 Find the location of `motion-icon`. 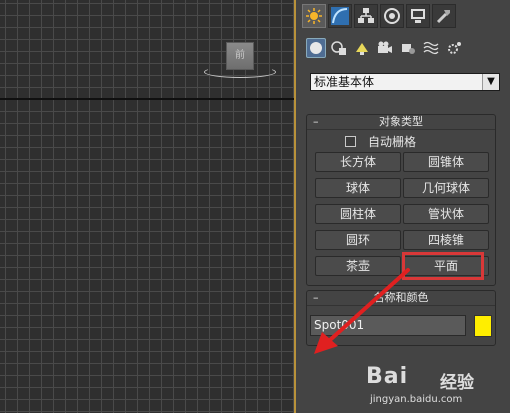

motion-icon is located at coordinates (392, 16).